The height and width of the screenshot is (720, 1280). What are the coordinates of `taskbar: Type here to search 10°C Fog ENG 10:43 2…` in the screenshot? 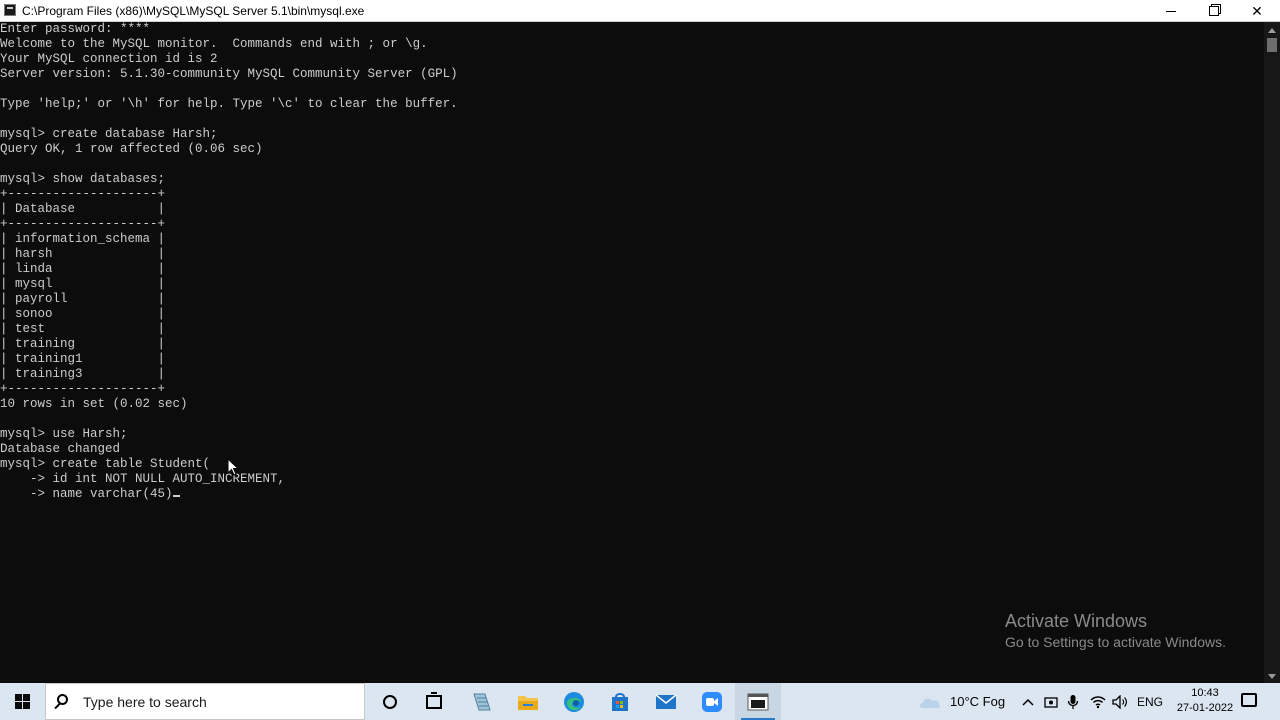 It's located at (640, 701).